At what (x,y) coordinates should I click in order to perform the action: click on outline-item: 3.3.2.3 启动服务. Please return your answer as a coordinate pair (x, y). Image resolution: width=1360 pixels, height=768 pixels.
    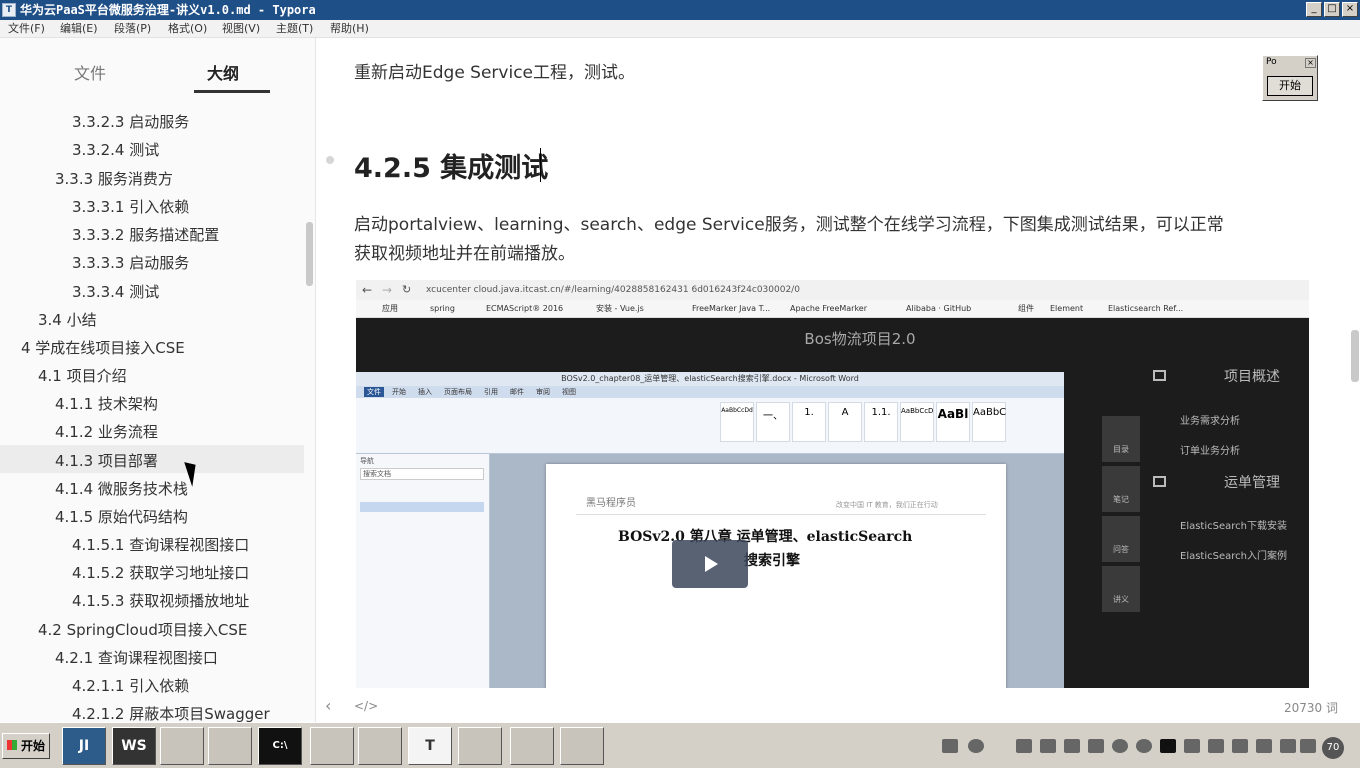
    Looking at the image, I should click on (130, 121).